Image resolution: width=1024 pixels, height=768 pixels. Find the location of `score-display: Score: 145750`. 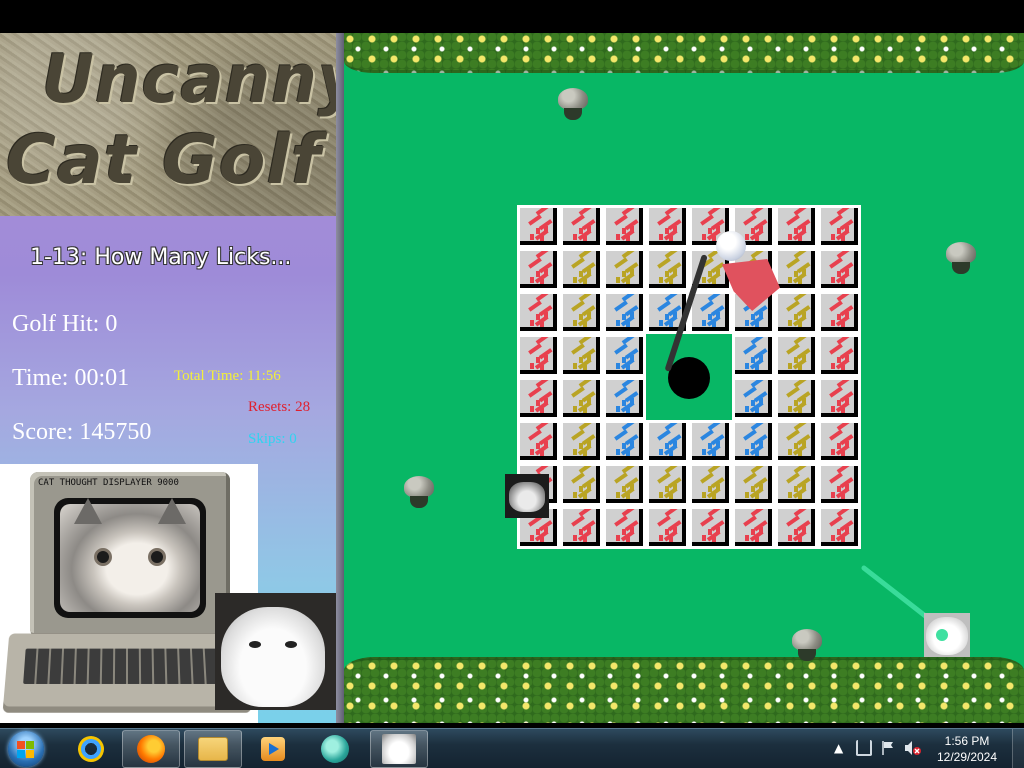

score-display: Score: 145750 is located at coordinates (82, 432).